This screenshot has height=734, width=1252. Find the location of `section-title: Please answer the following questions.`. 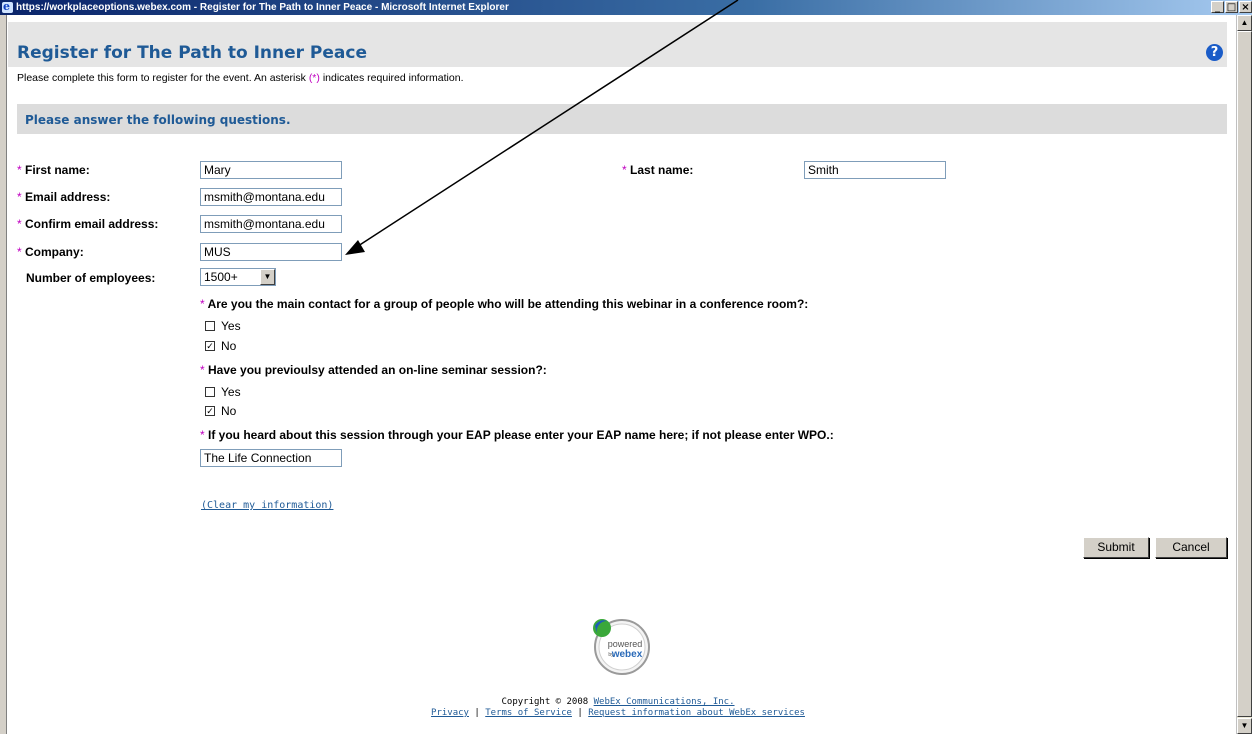

section-title: Please answer the following questions. is located at coordinates (158, 120).